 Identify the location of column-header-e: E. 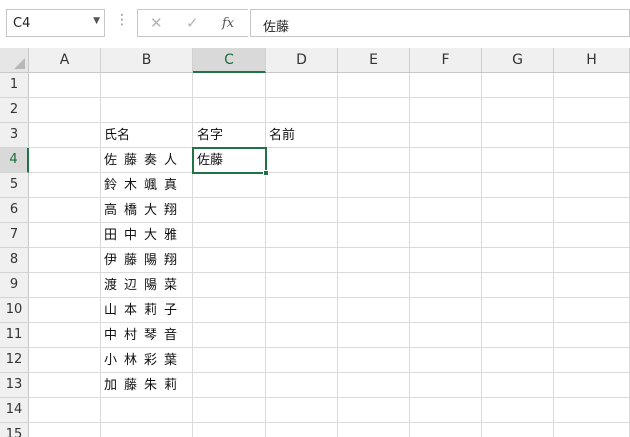
(374, 60).